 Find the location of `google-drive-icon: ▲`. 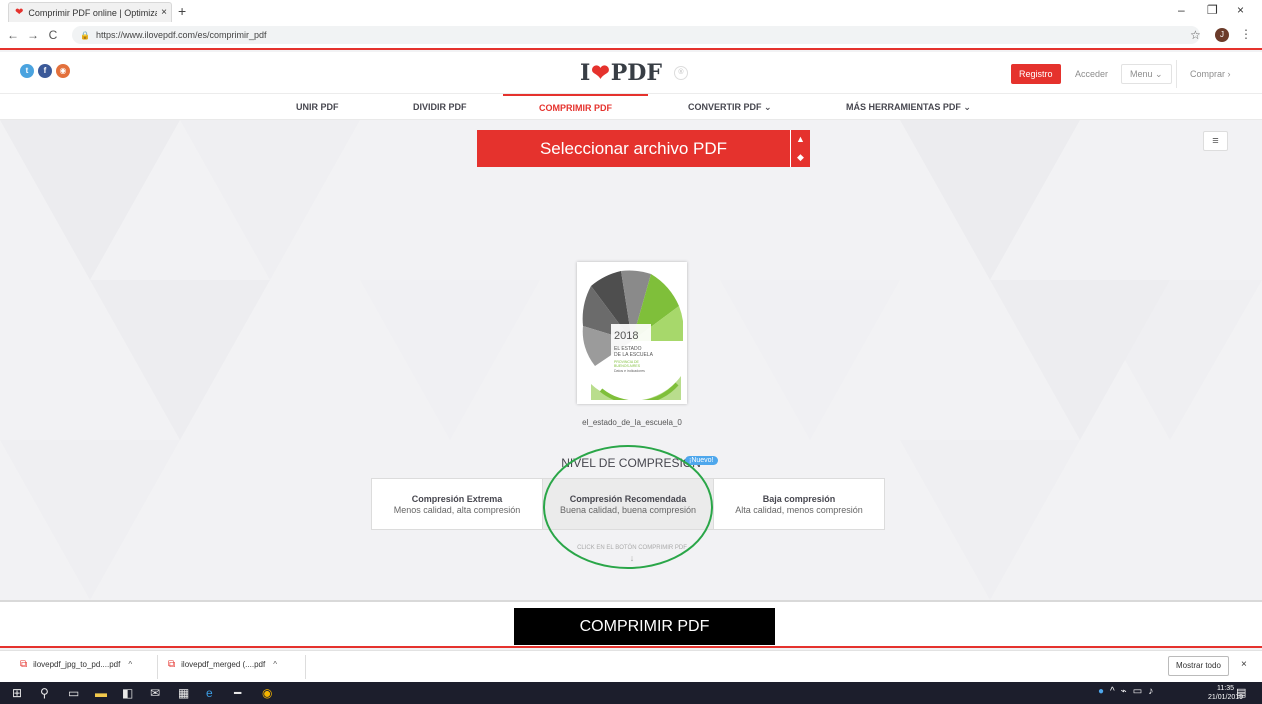

google-drive-icon: ▲ is located at coordinates (800, 139).